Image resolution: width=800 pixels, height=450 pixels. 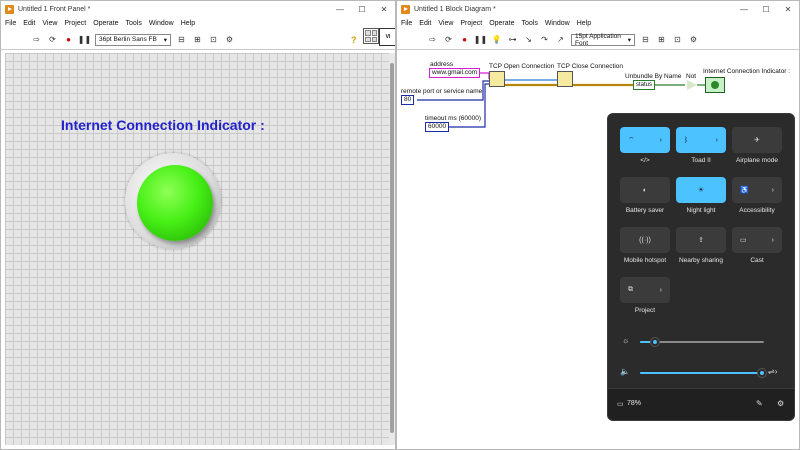 What do you see at coordinates (780, 403) in the screenshot?
I see `settings-gear-icon: ⚙` at bounding box center [780, 403].